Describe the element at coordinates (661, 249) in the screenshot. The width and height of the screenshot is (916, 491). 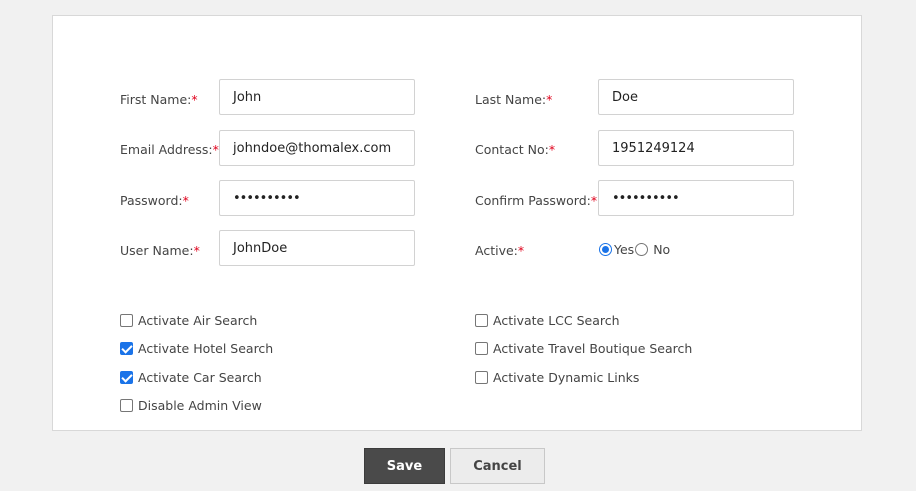
I see `active-no-label: No` at that location.